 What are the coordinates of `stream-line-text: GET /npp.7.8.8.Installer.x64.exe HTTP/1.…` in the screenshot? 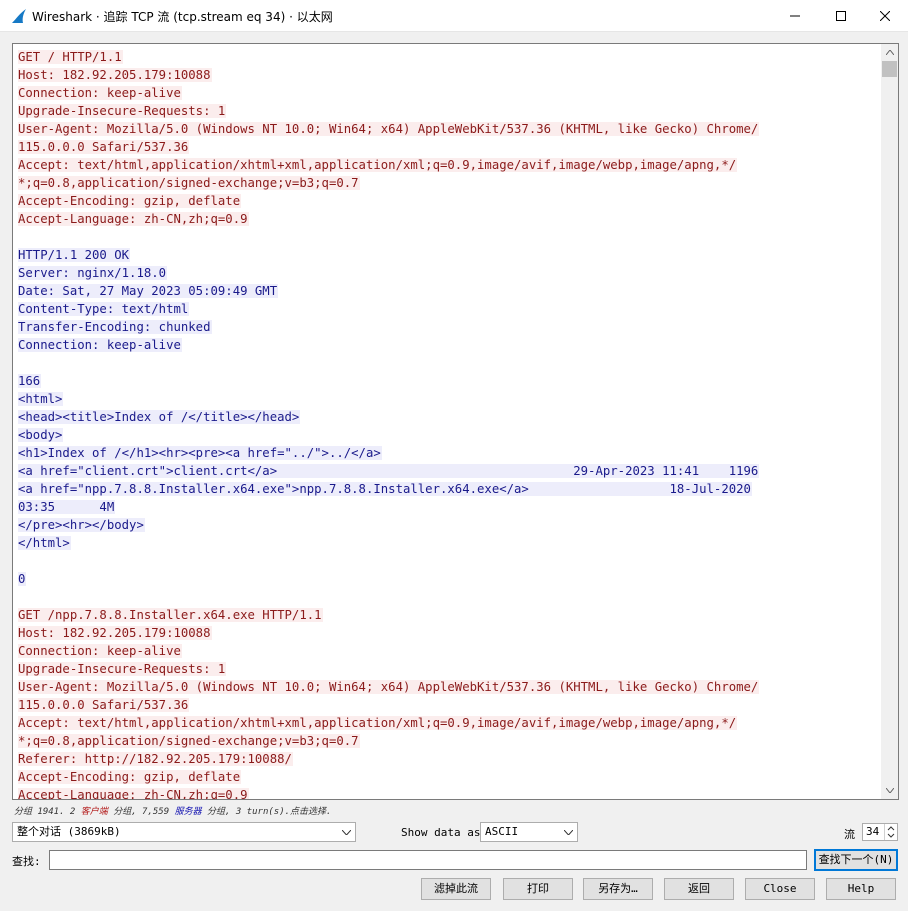 It's located at (170, 615).